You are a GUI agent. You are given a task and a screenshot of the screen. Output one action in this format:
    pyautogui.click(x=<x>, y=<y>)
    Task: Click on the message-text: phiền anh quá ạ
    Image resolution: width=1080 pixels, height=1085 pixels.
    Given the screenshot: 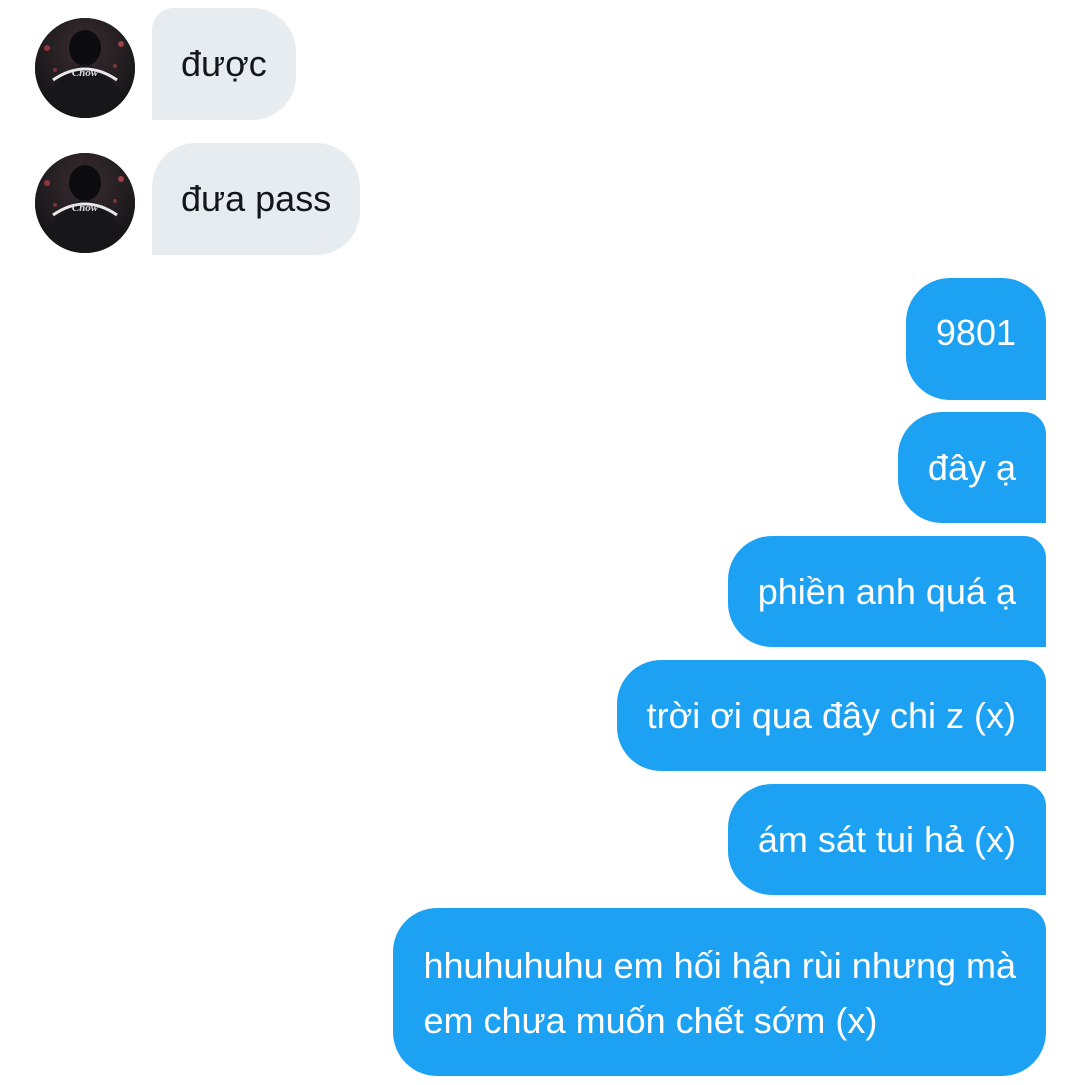 What is the action you would take?
    pyautogui.click(x=886, y=591)
    